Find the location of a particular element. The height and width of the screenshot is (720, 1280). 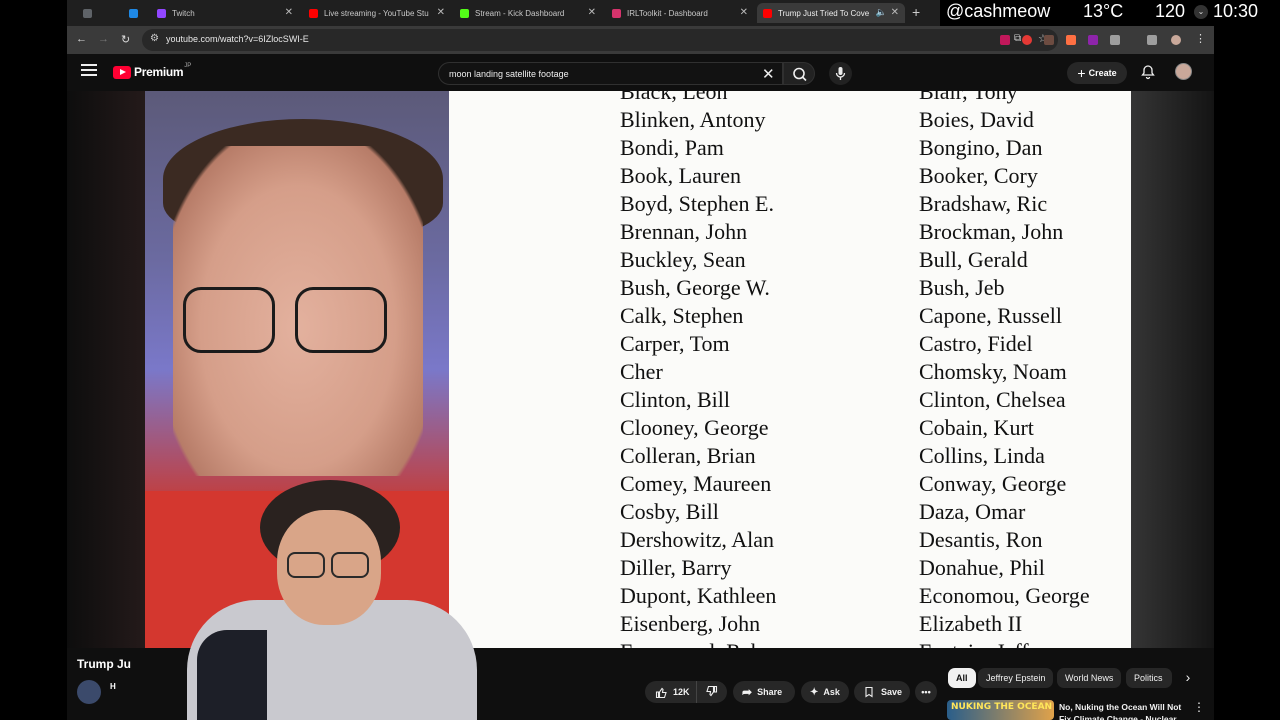

like-dislike-group: 12K is located at coordinates (686, 692).